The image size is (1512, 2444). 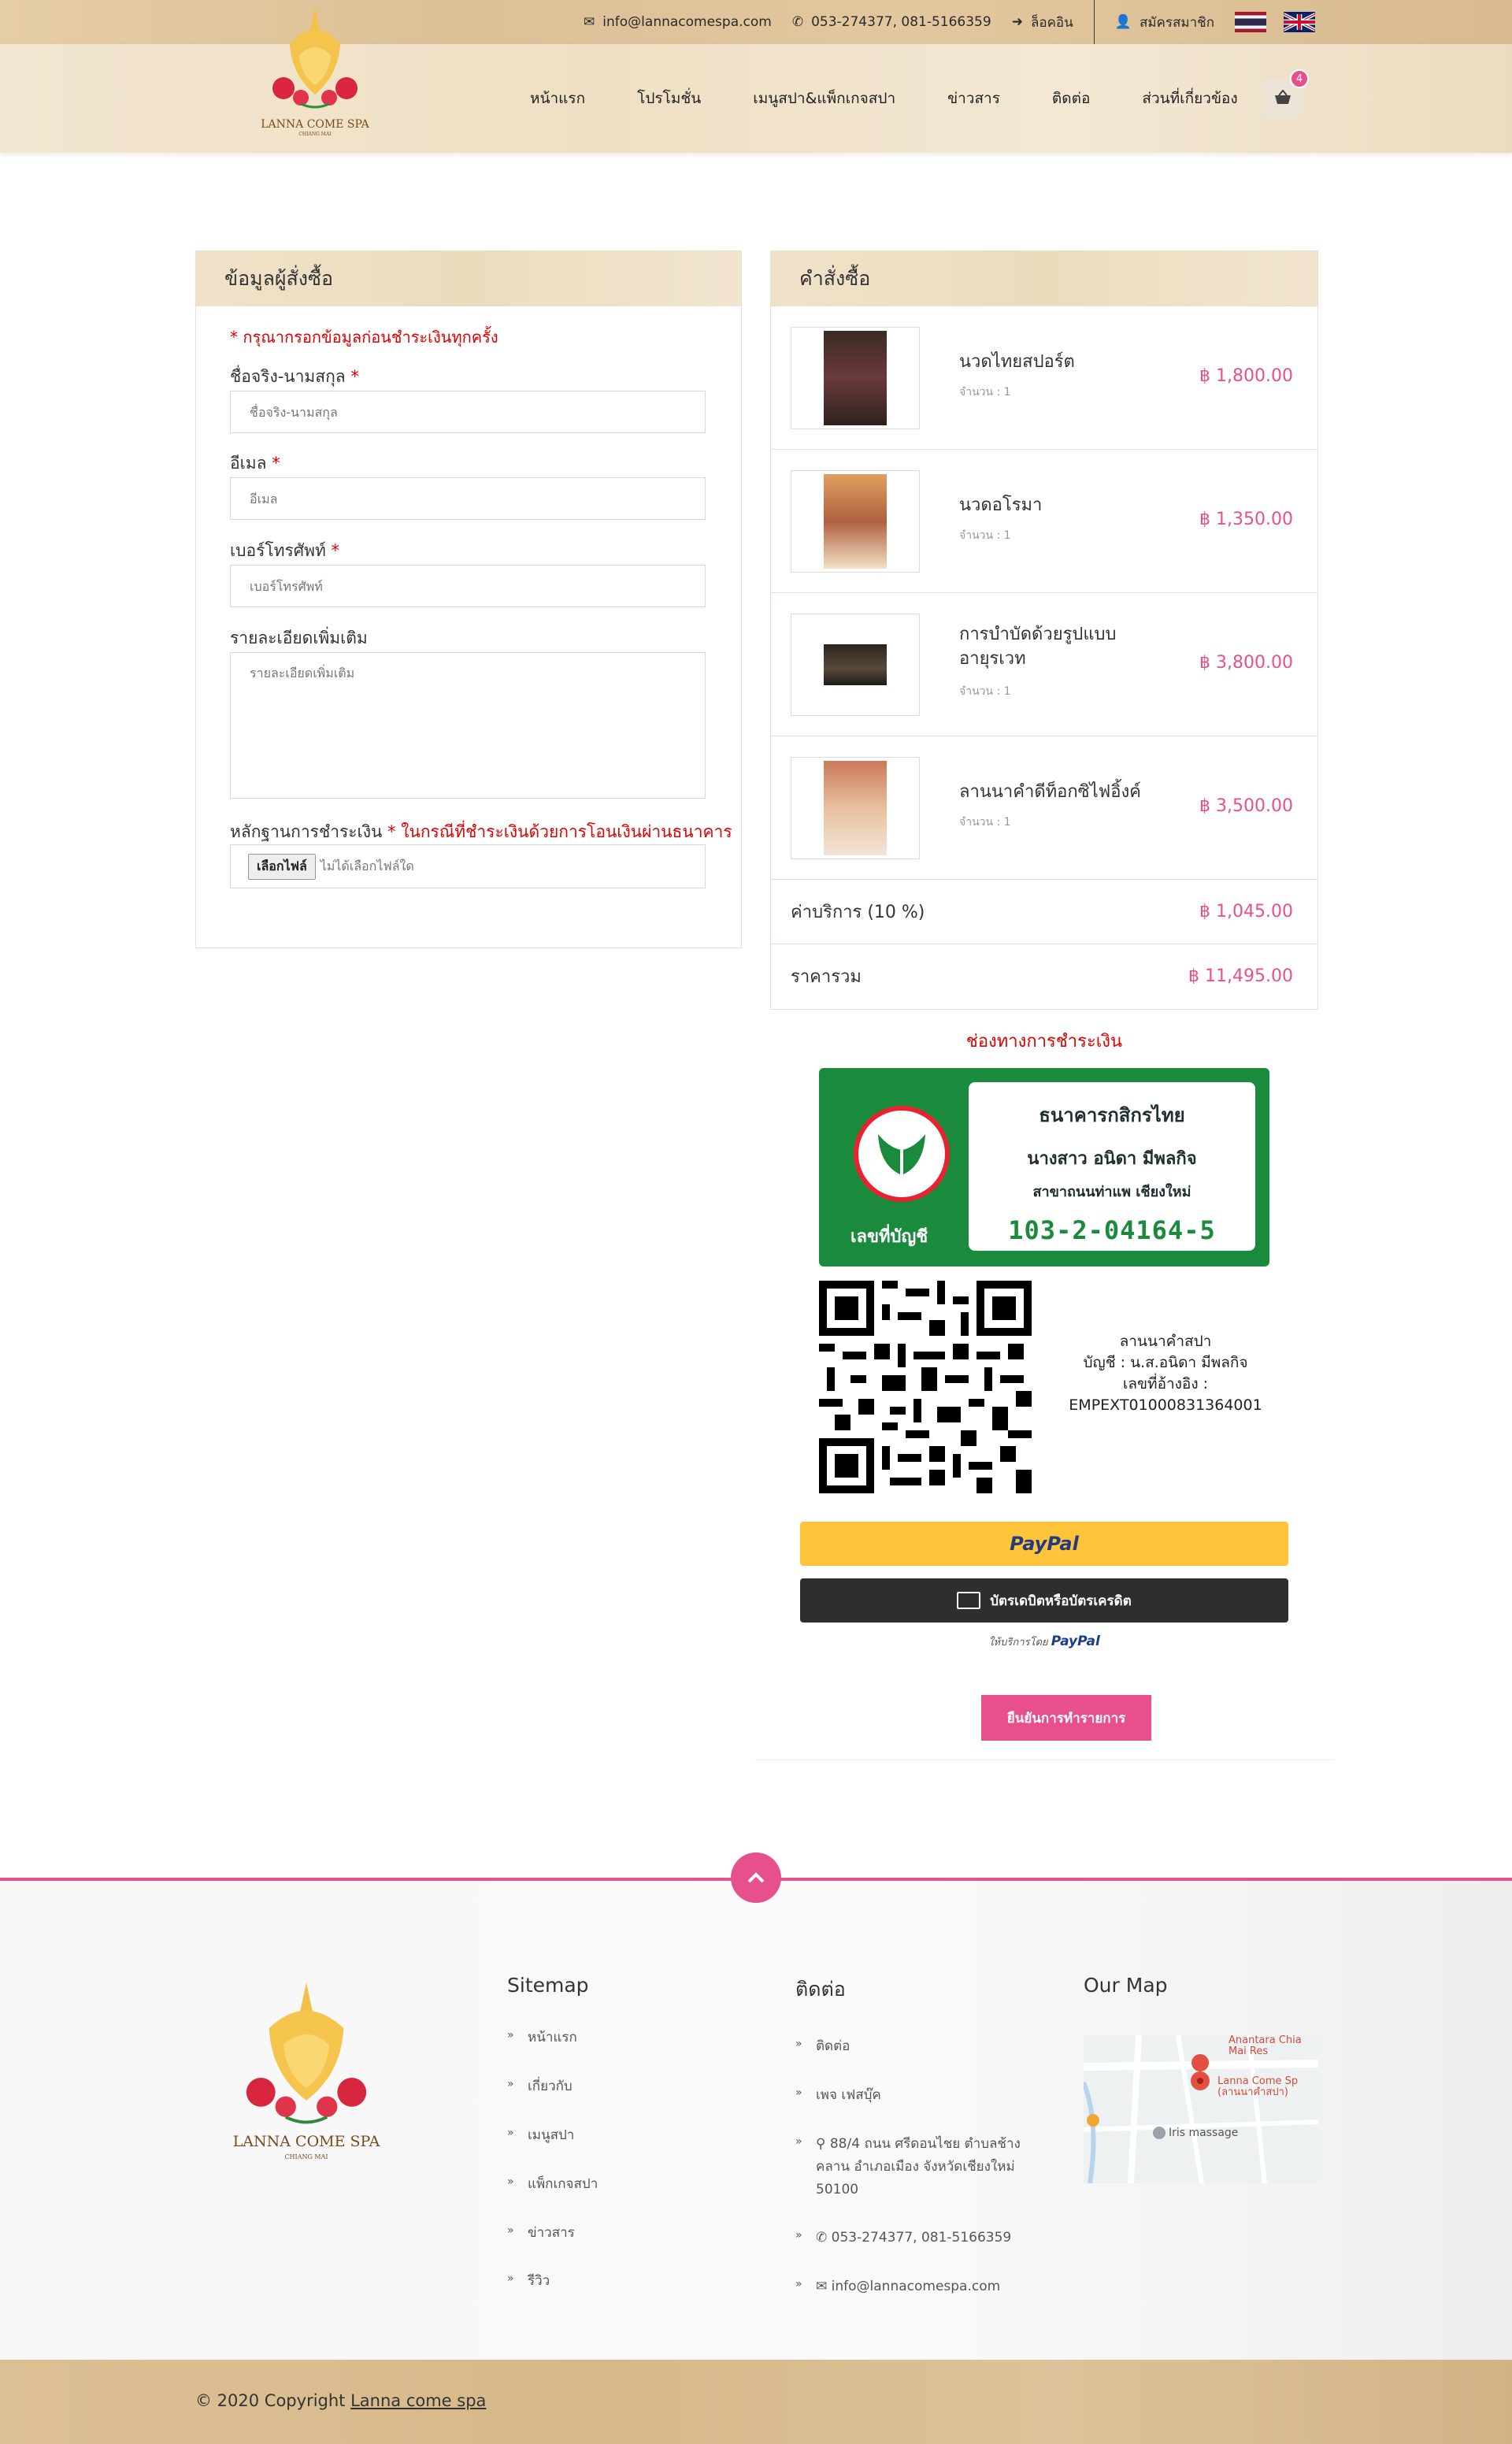 I want to click on footer-phone: » ✆ 053-274377, 081-5166359, so click(x=921, y=2238).